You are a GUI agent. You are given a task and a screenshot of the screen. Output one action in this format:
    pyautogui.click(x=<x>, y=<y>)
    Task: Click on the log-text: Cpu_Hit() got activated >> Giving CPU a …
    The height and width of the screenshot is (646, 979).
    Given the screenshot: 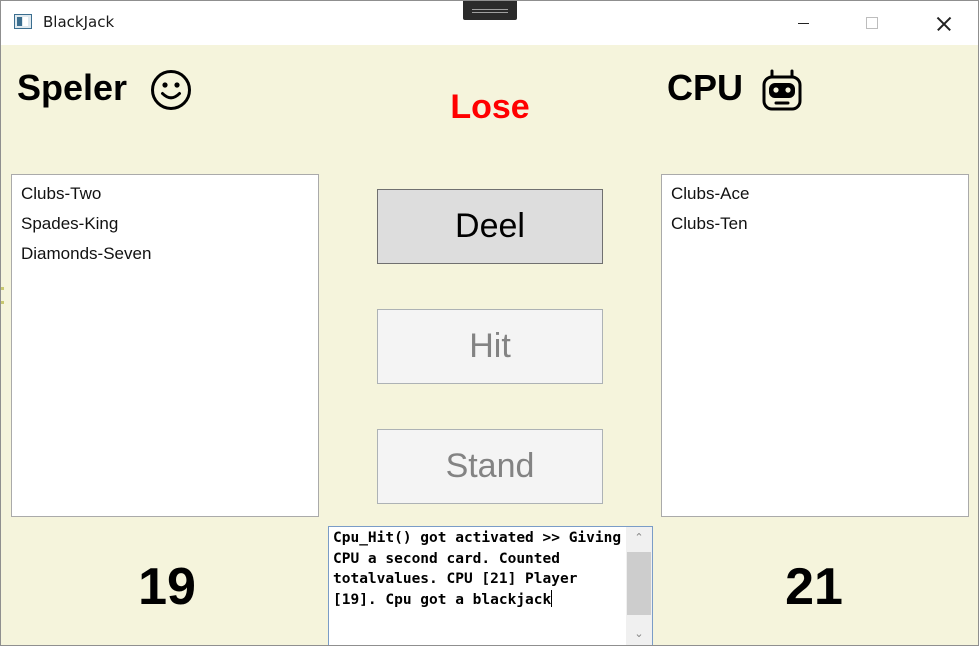 What is the action you would take?
    pyautogui.click(x=479, y=569)
    